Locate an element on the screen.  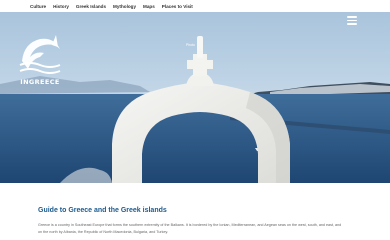
hero-small-label: Photo is located at coordinates (190, 45).